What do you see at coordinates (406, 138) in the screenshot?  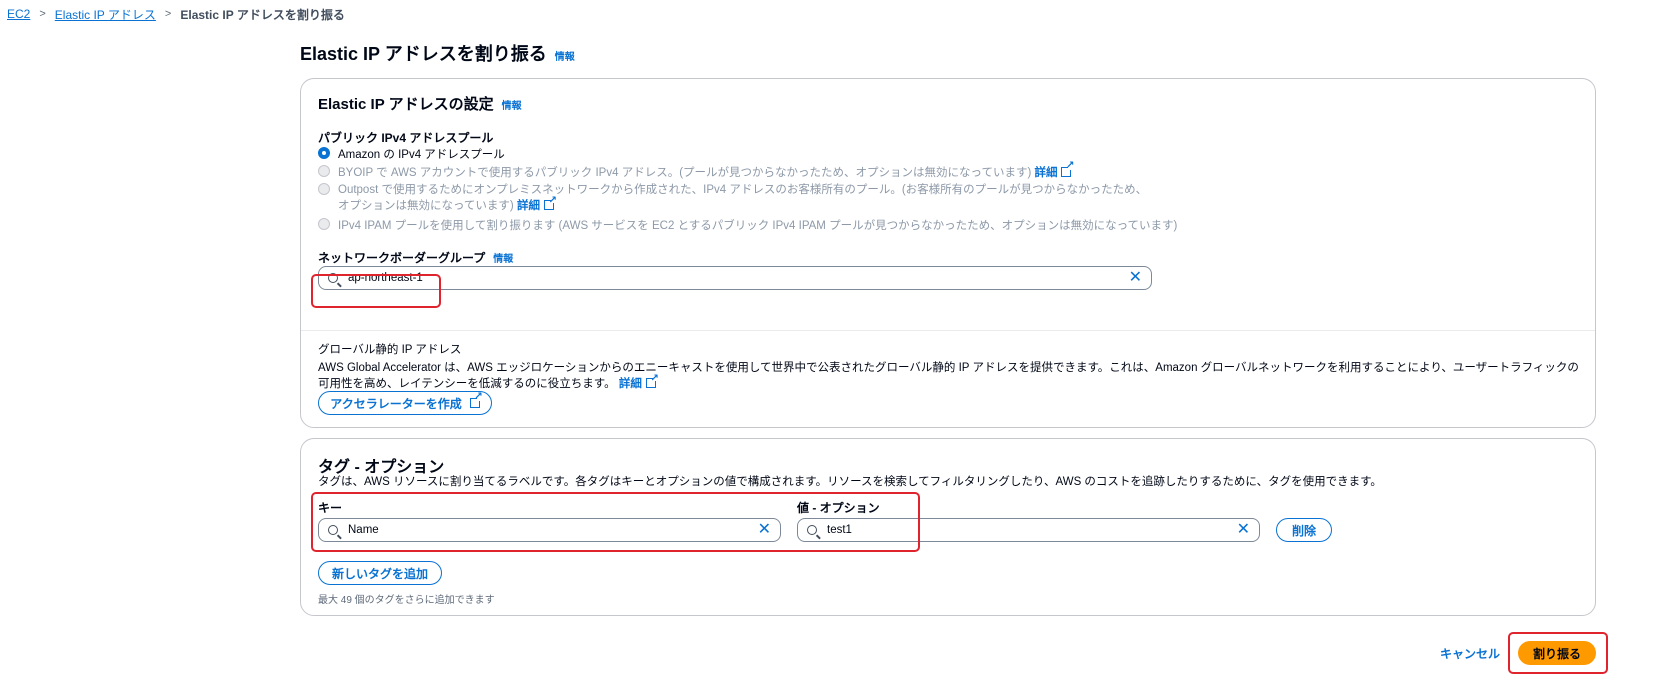 I see `pool-label: パブリック IPv4 アドレスプール` at bounding box center [406, 138].